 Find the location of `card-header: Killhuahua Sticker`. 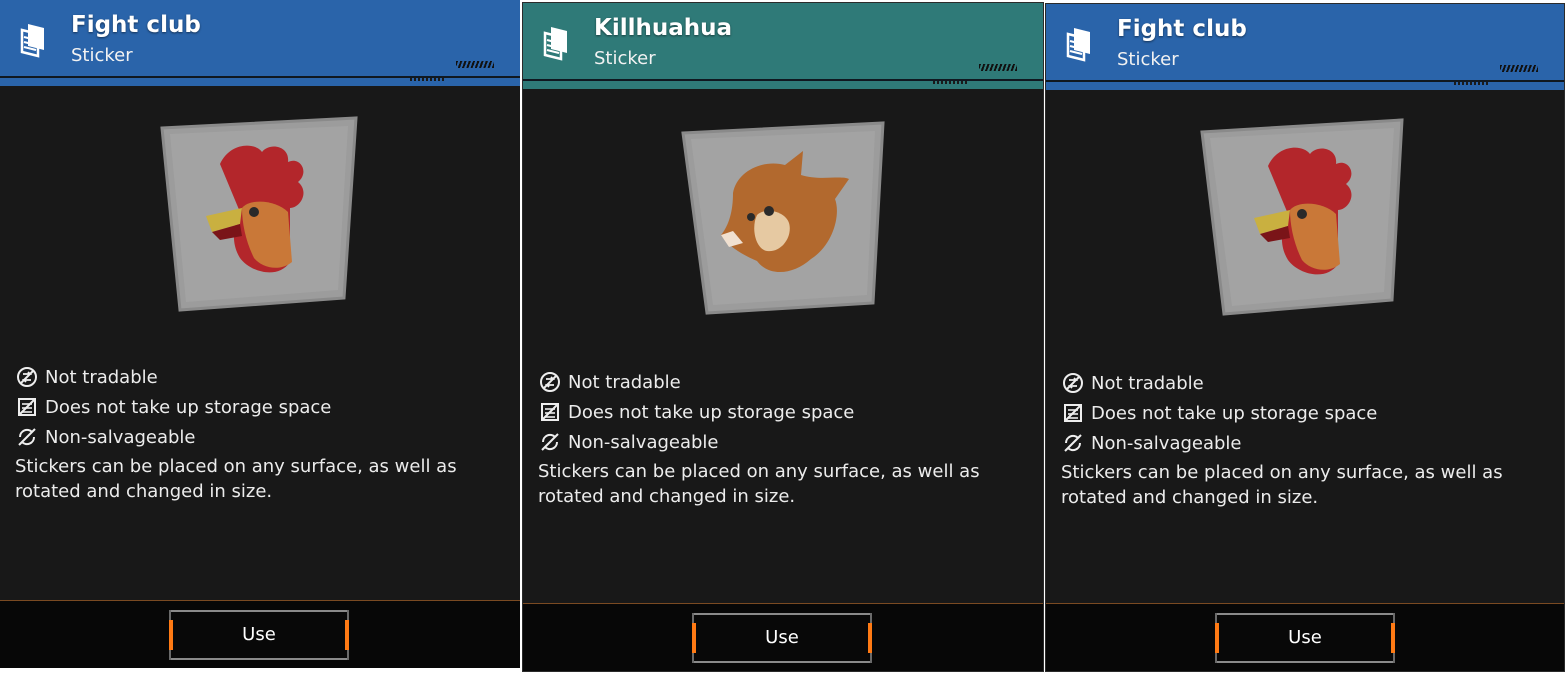

card-header: Killhuahua Sticker is located at coordinates (783, 46).